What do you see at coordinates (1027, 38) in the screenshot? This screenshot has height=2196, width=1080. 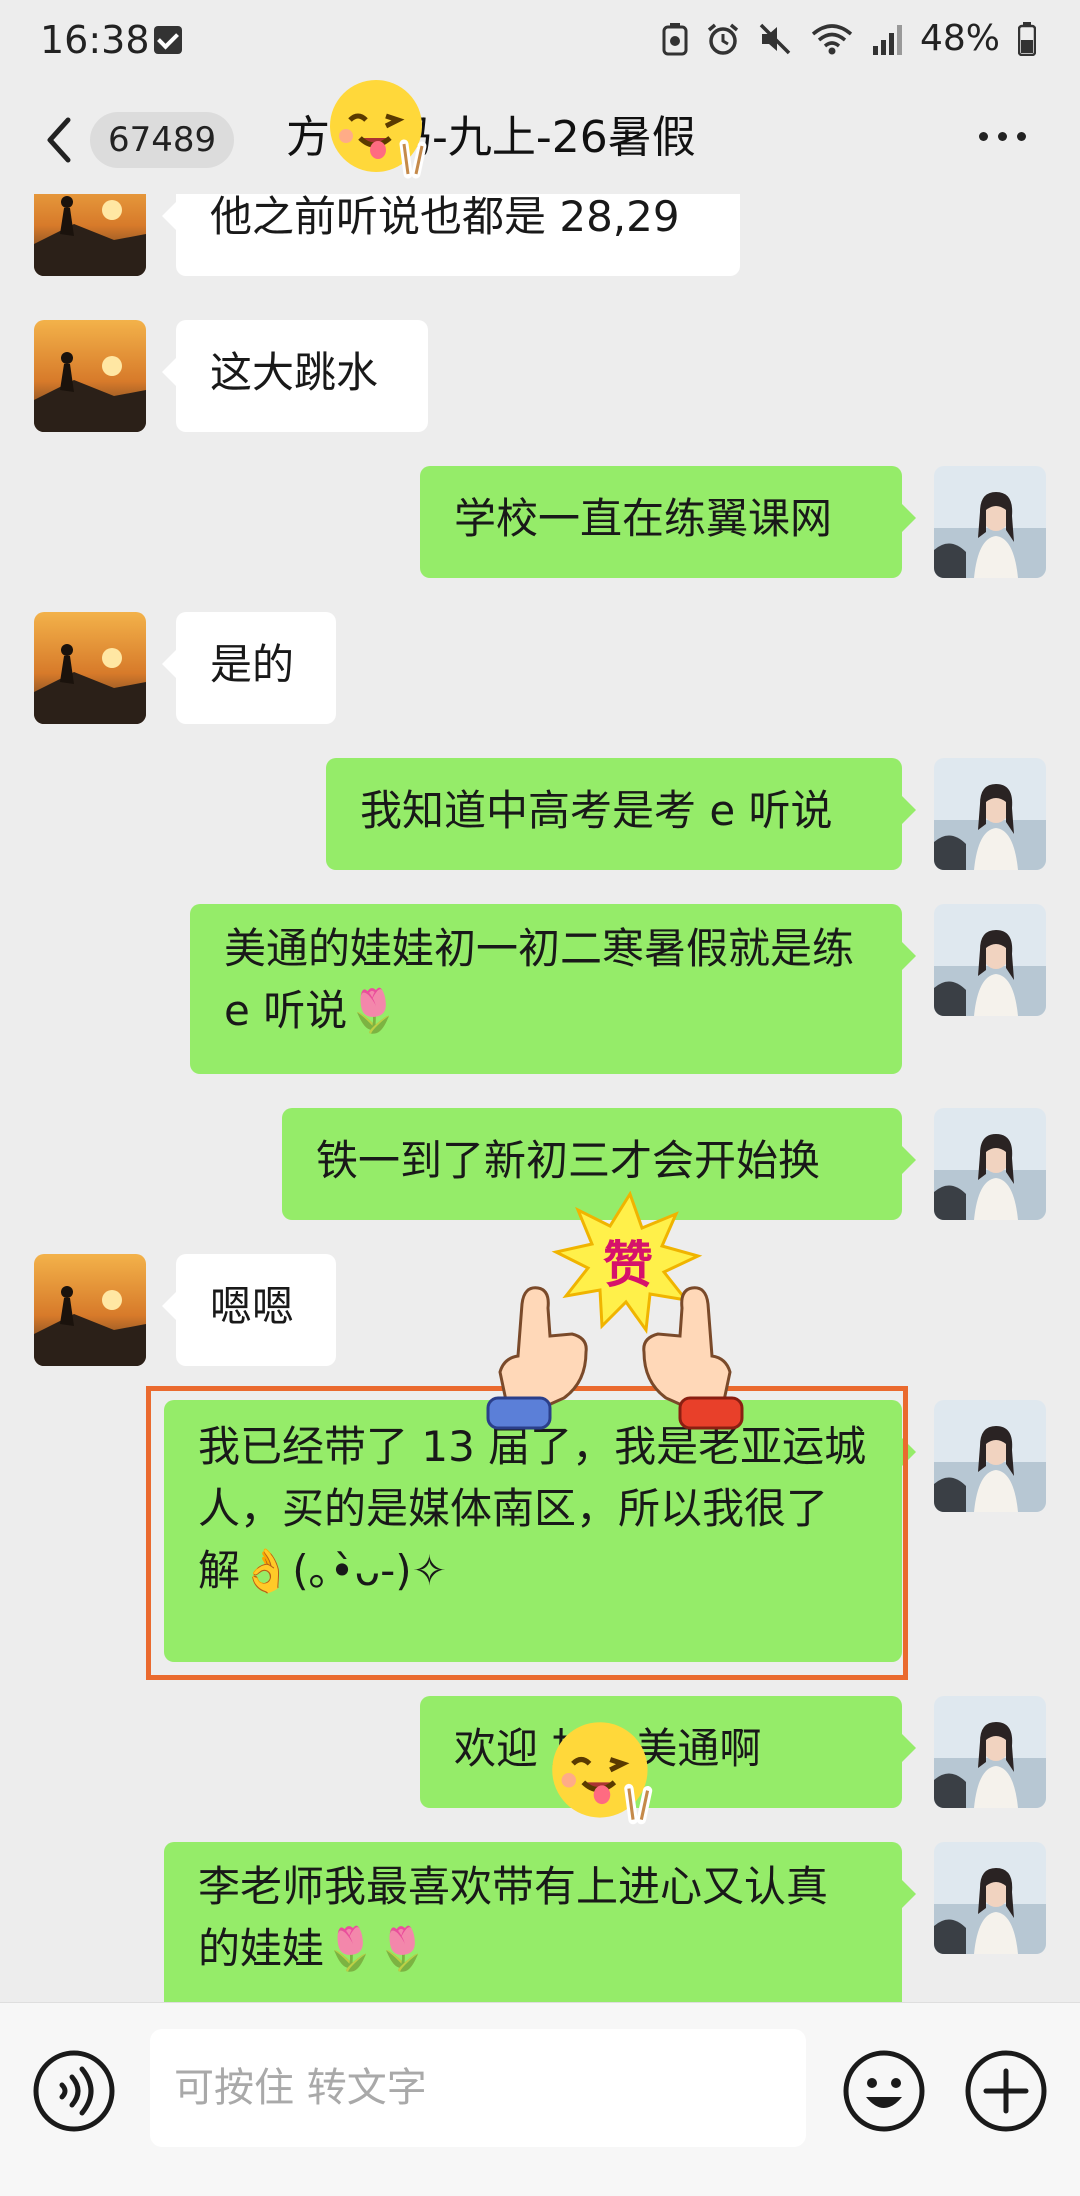 I see `battery-icon` at bounding box center [1027, 38].